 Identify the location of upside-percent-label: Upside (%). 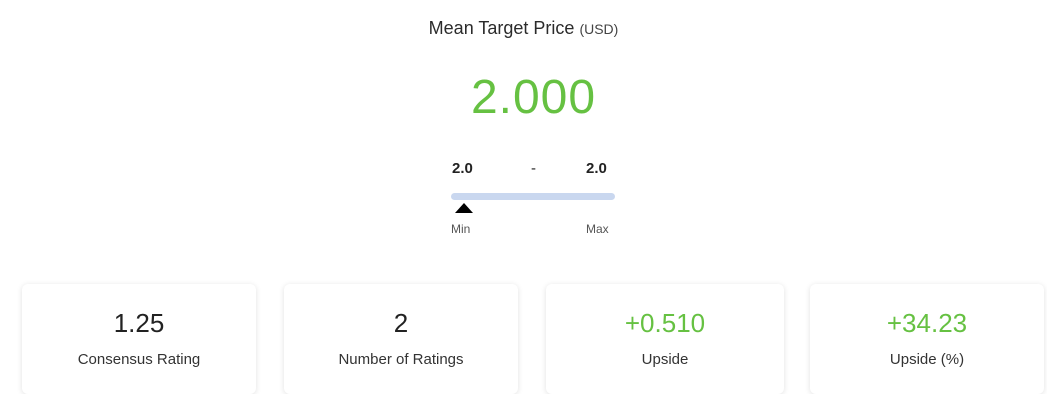
(927, 359).